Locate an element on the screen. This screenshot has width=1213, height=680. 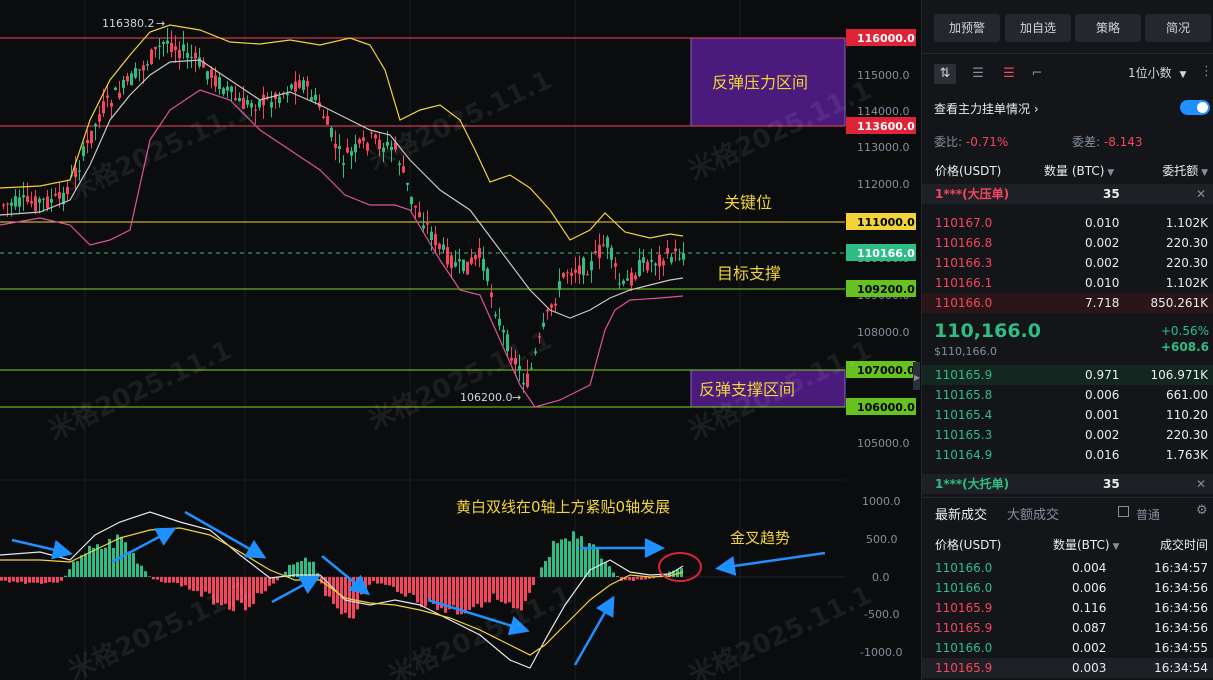
trades-col-price: 价格(USDT) is located at coordinates (968, 545).